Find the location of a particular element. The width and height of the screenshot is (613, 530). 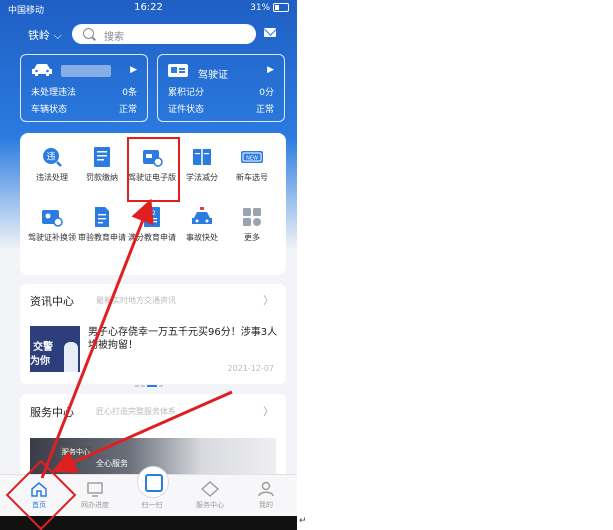

paragraph-mark: ↵ is located at coordinates (303, 521).